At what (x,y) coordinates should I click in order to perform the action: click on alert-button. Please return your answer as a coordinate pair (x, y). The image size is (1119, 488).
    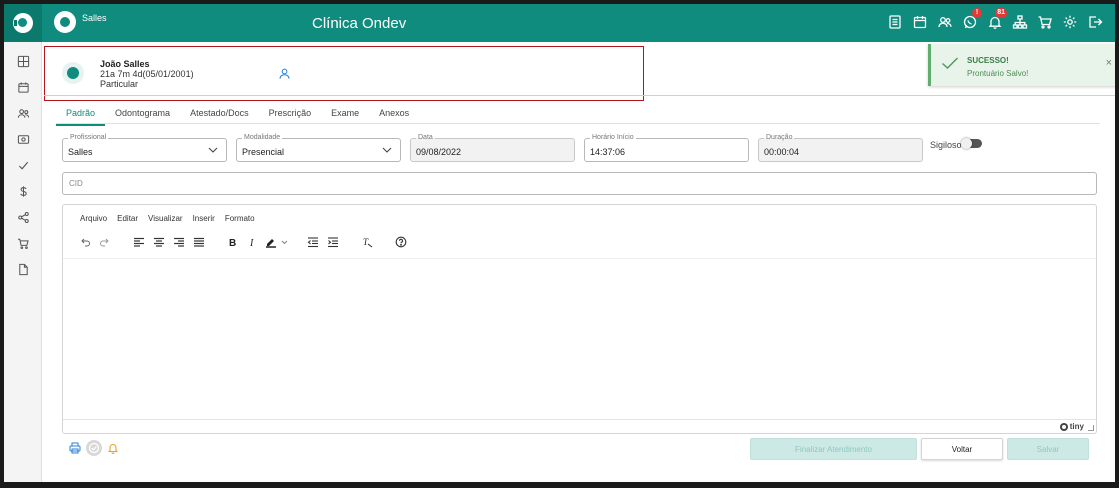
    Looking at the image, I should click on (113, 448).